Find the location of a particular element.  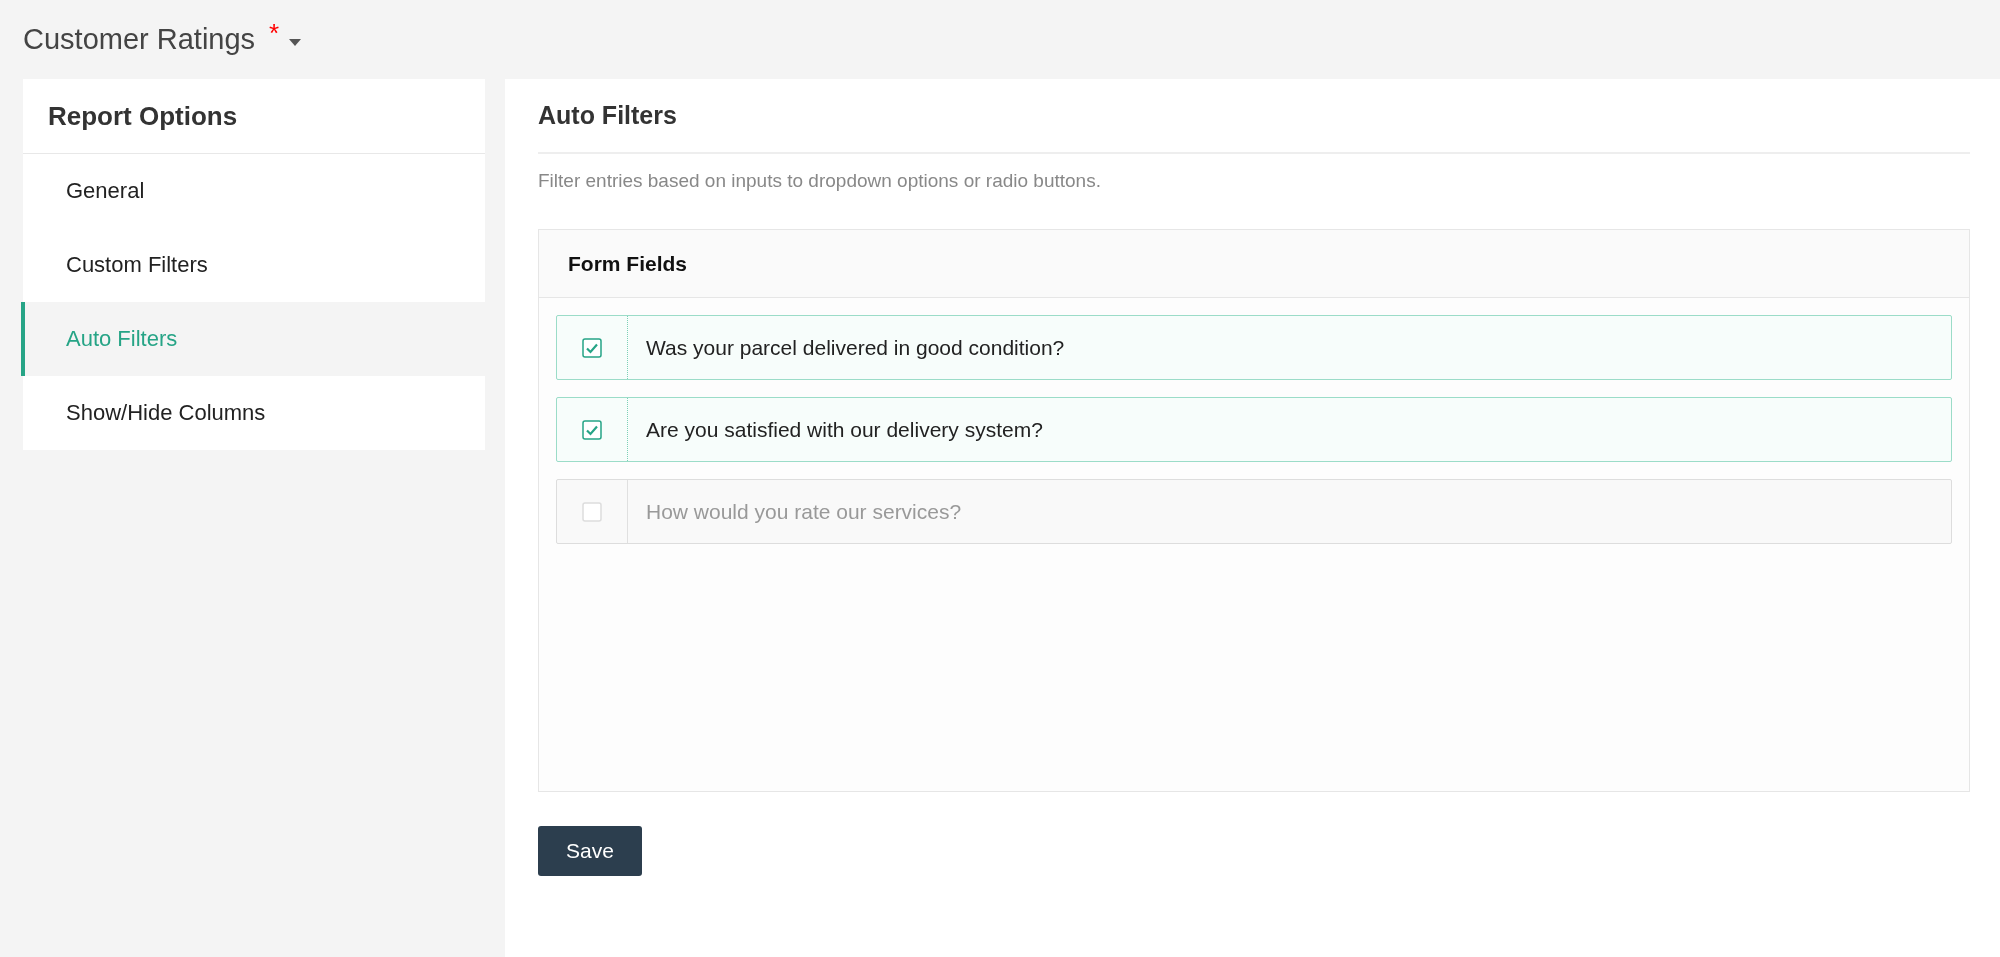

report-title: Customer Ratings is located at coordinates (139, 39).